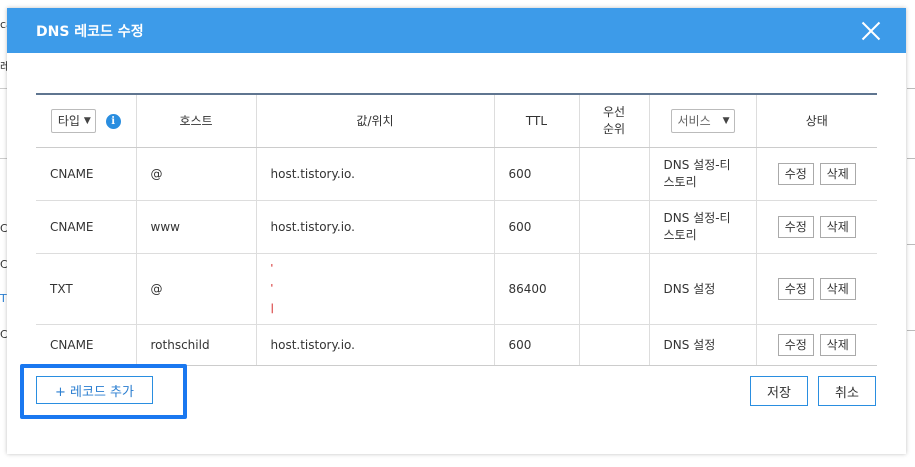 The image size is (915, 467). Describe the element at coordinates (694, 121) in the screenshot. I see `service-filter-label: 서비스` at that location.